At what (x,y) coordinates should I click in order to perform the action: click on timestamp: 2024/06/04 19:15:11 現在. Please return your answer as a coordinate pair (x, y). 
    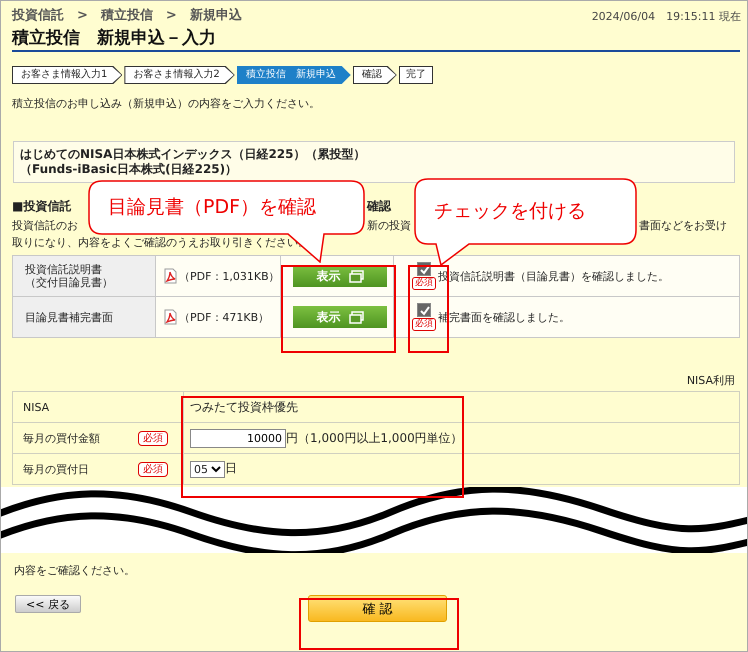
    Looking at the image, I should click on (666, 16).